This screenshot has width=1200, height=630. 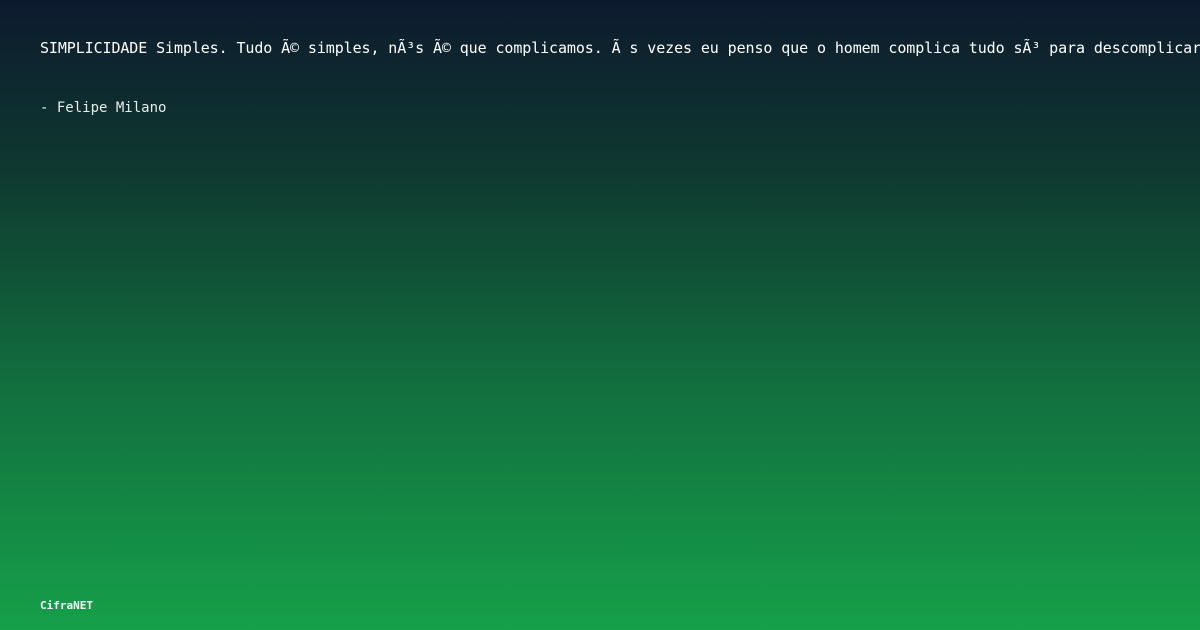 What do you see at coordinates (103, 108) in the screenshot?
I see `quote-author: - Felipe Milano` at bounding box center [103, 108].